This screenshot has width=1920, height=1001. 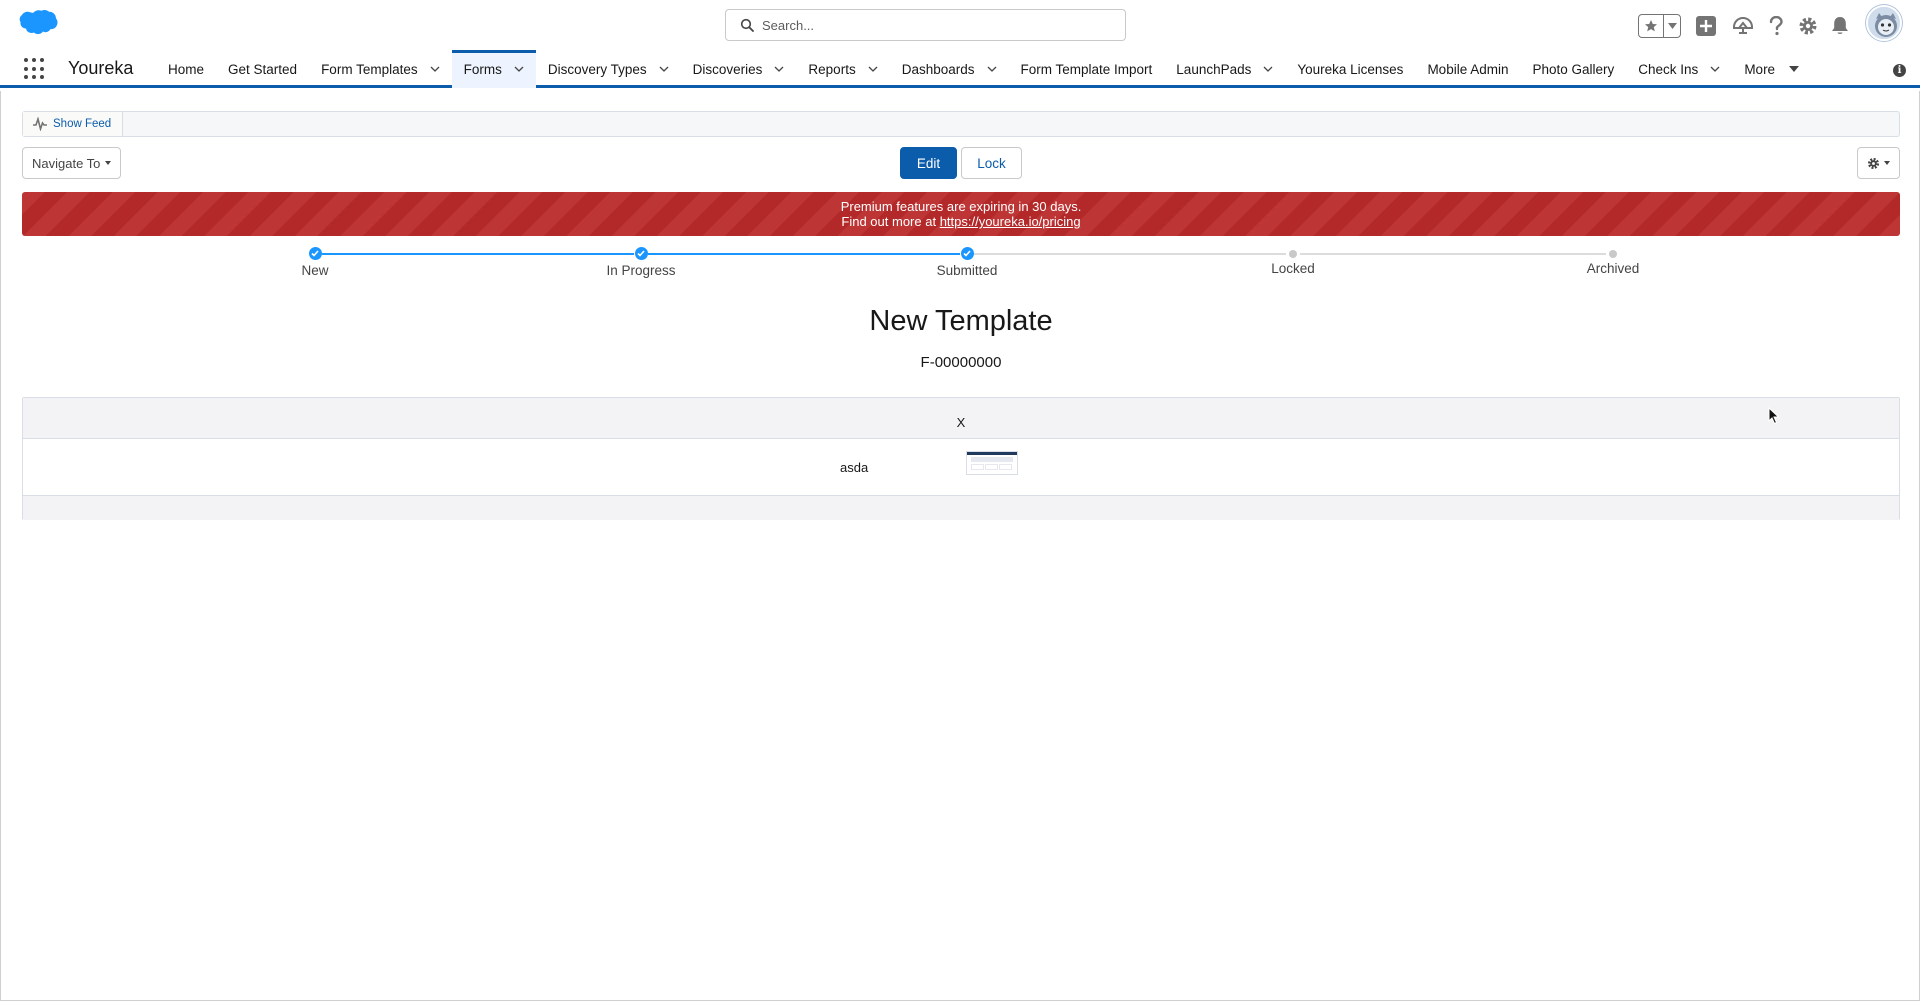 I want to click on nav-item-label: Check Ins, so click(x=1668, y=69).